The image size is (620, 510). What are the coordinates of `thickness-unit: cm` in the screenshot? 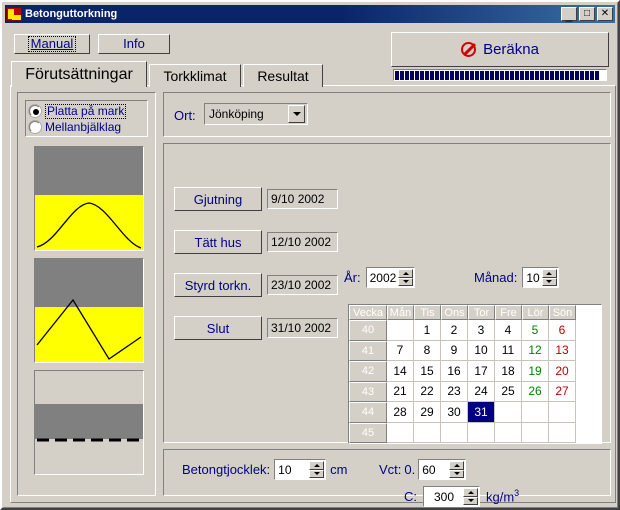 It's located at (339, 469).